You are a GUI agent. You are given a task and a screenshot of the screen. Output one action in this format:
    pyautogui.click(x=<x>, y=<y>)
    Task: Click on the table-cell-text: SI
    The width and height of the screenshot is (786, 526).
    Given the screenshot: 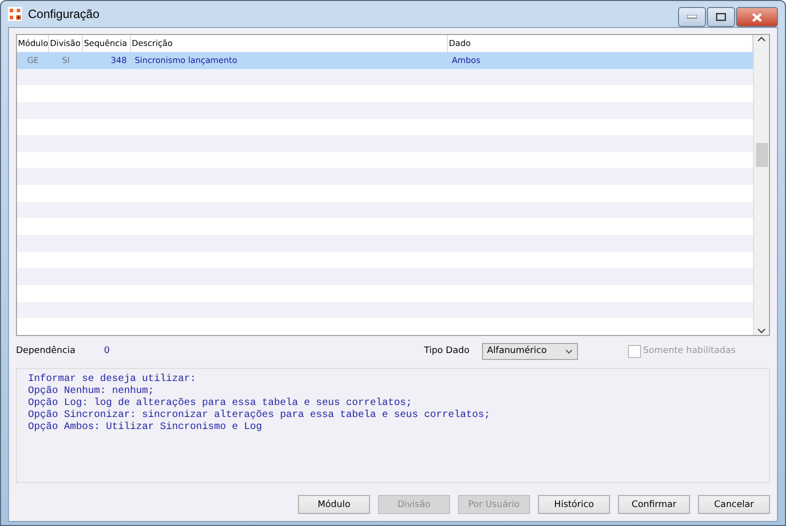 What is the action you would take?
    pyautogui.click(x=66, y=60)
    